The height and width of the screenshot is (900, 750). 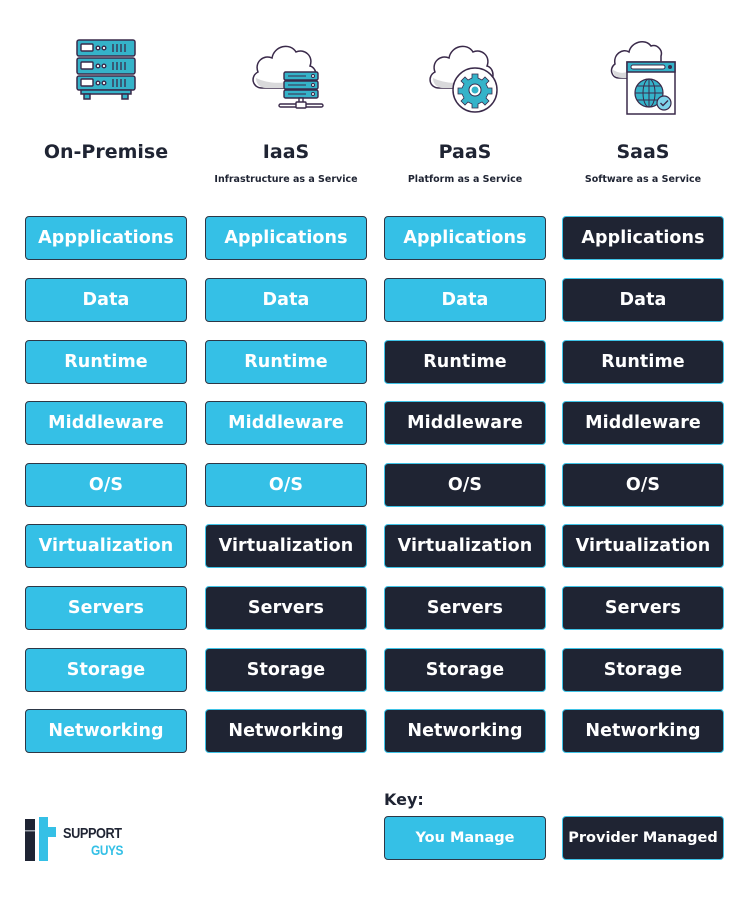 What do you see at coordinates (286, 300) in the screenshot?
I see `layer-box-iaas-data: Data` at bounding box center [286, 300].